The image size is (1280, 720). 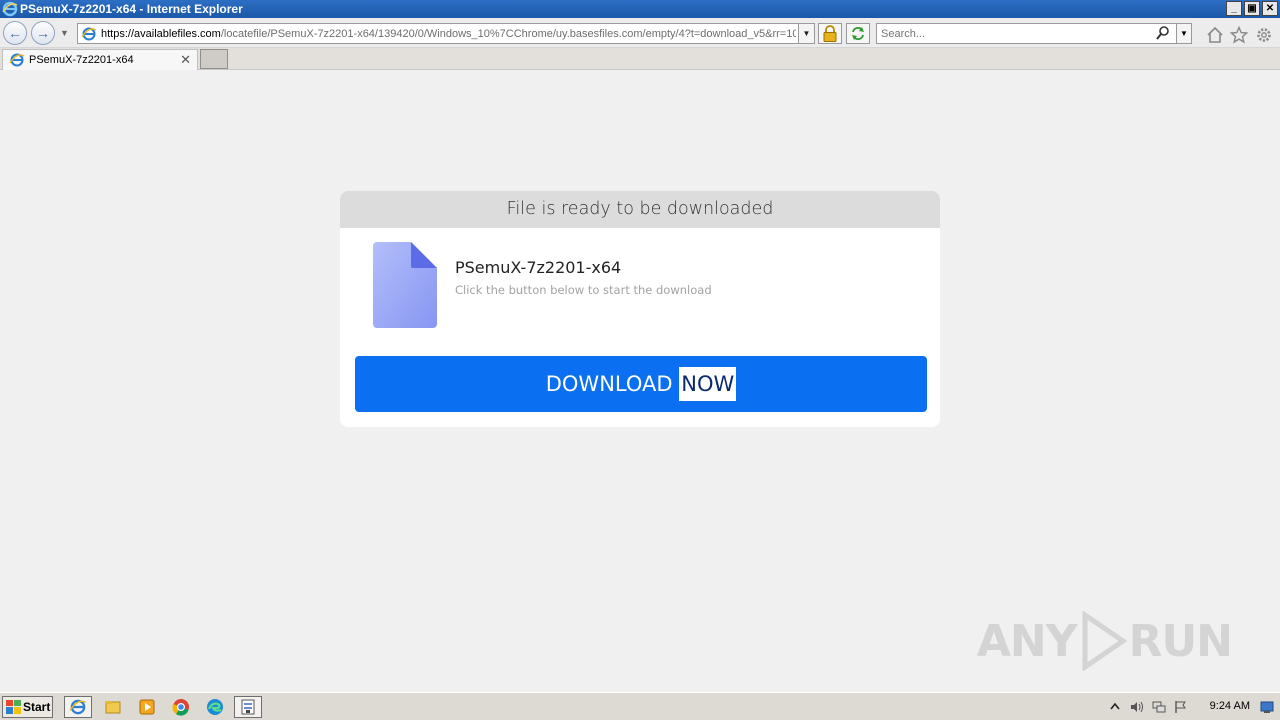 I want to click on windows-flag-icon, so click(x=13, y=707).